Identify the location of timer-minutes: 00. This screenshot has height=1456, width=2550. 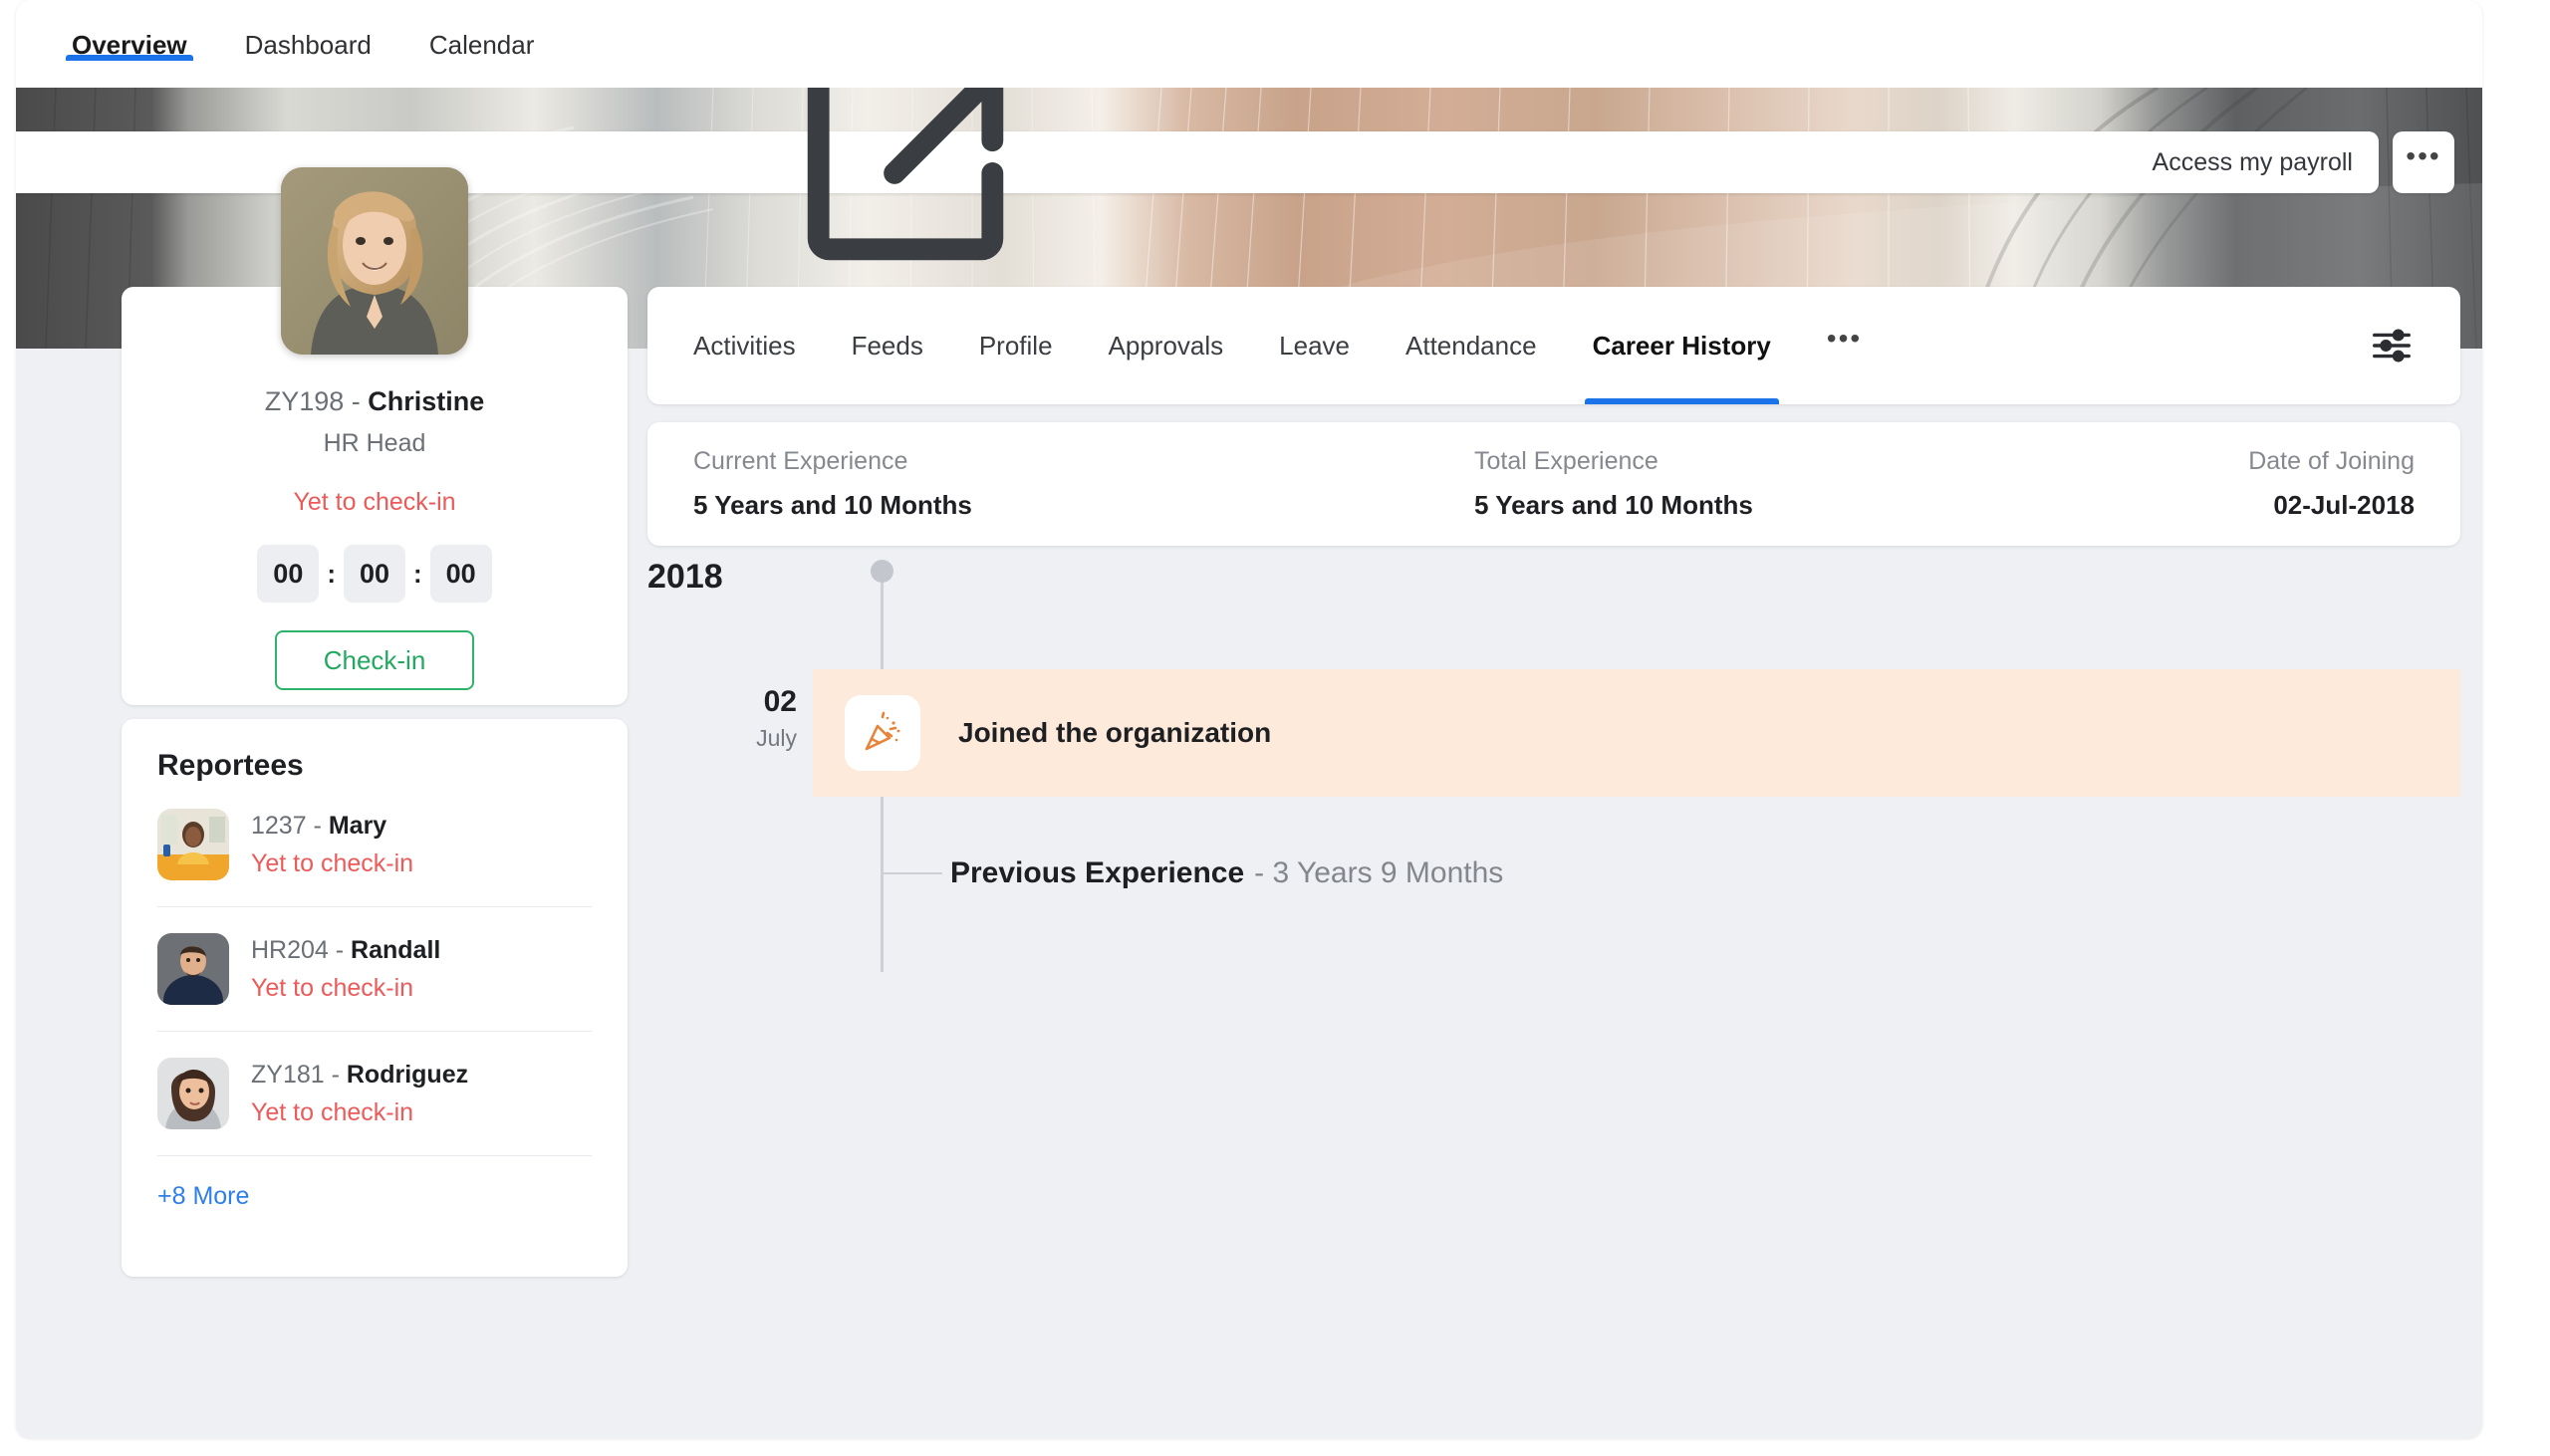
(374, 574).